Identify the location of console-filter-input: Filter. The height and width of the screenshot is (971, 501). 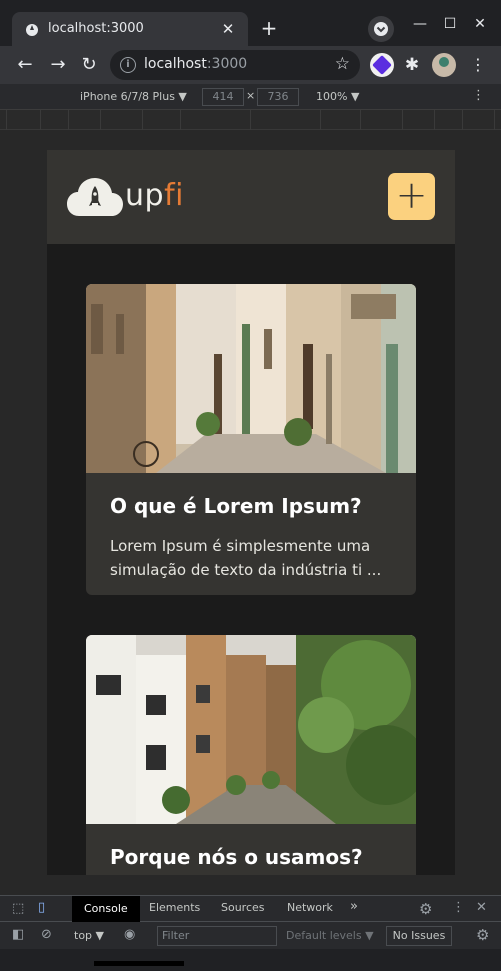
(217, 936).